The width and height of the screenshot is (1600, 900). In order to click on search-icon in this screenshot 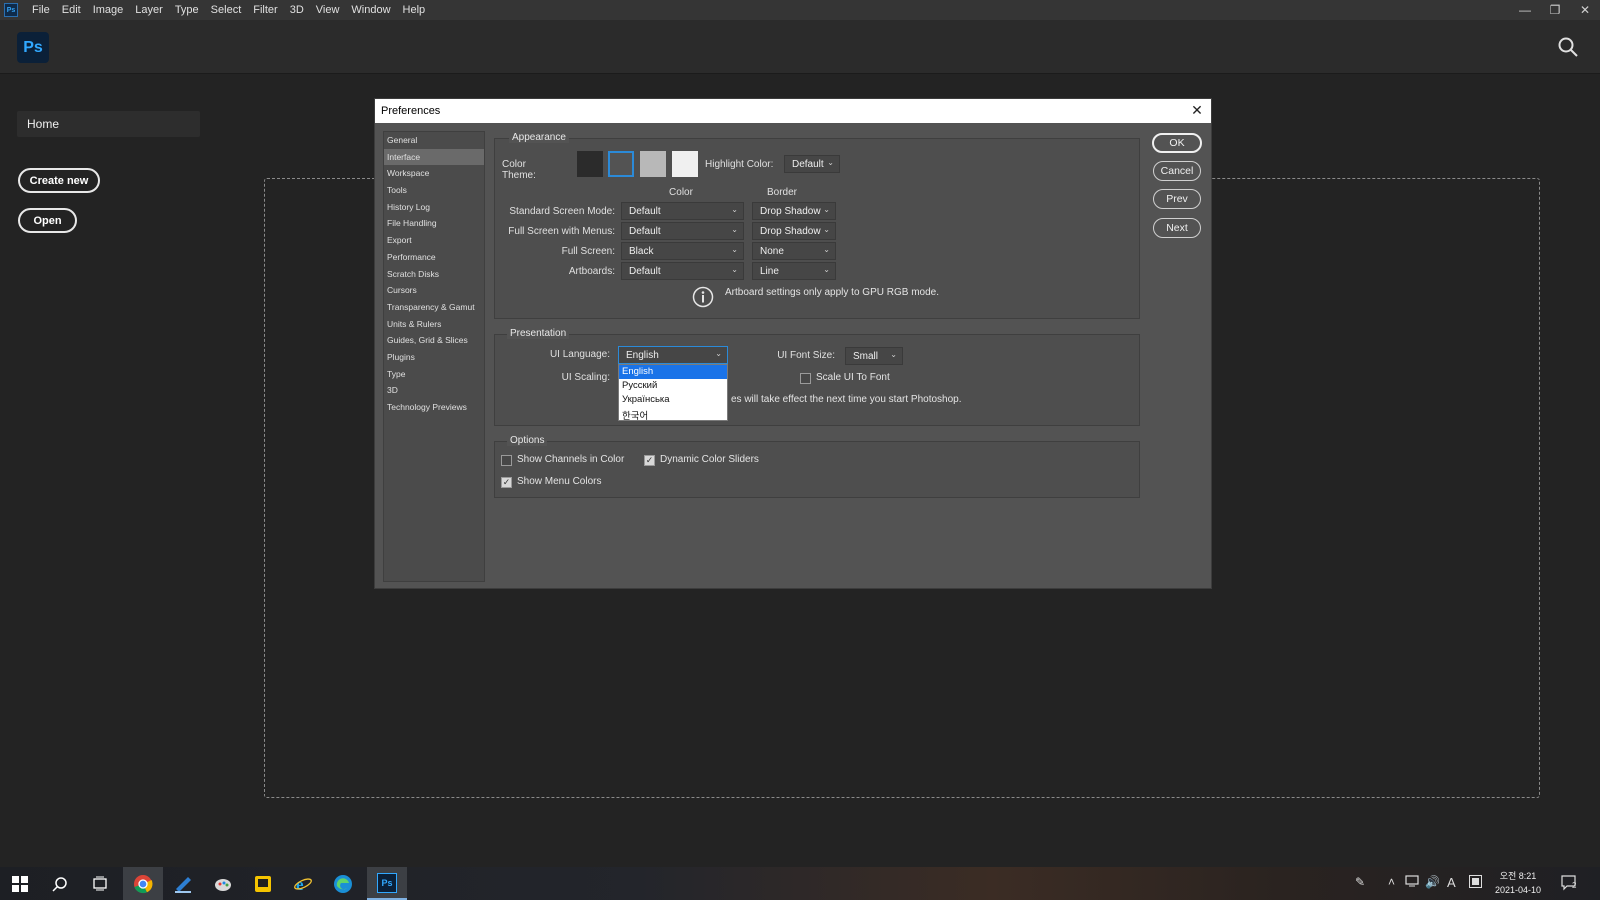, I will do `click(1568, 47)`.